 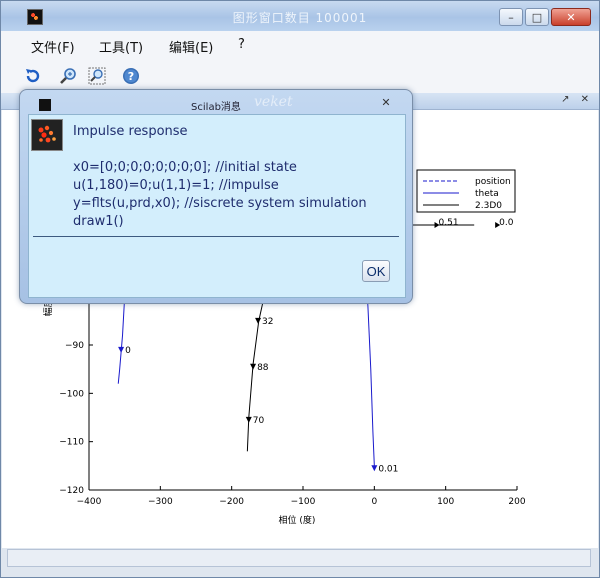 What do you see at coordinates (511, 17) in the screenshot?
I see `minimize-button: –` at bounding box center [511, 17].